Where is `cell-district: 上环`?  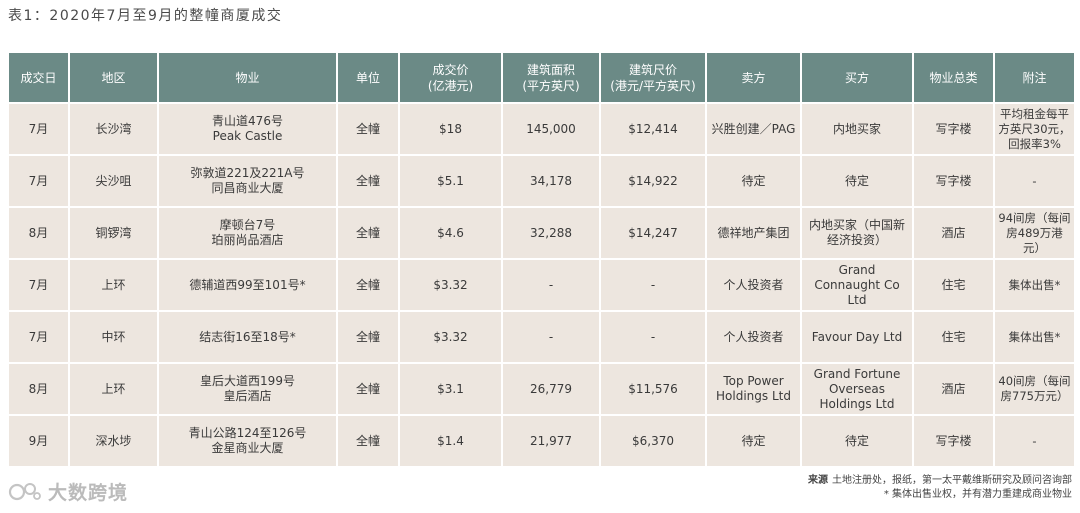
cell-district: 上环 is located at coordinates (113, 389).